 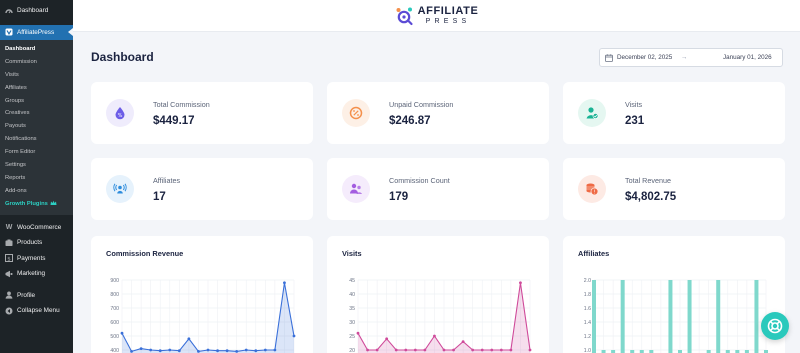 I want to click on submenu-reports: Reports, so click(x=36, y=178).